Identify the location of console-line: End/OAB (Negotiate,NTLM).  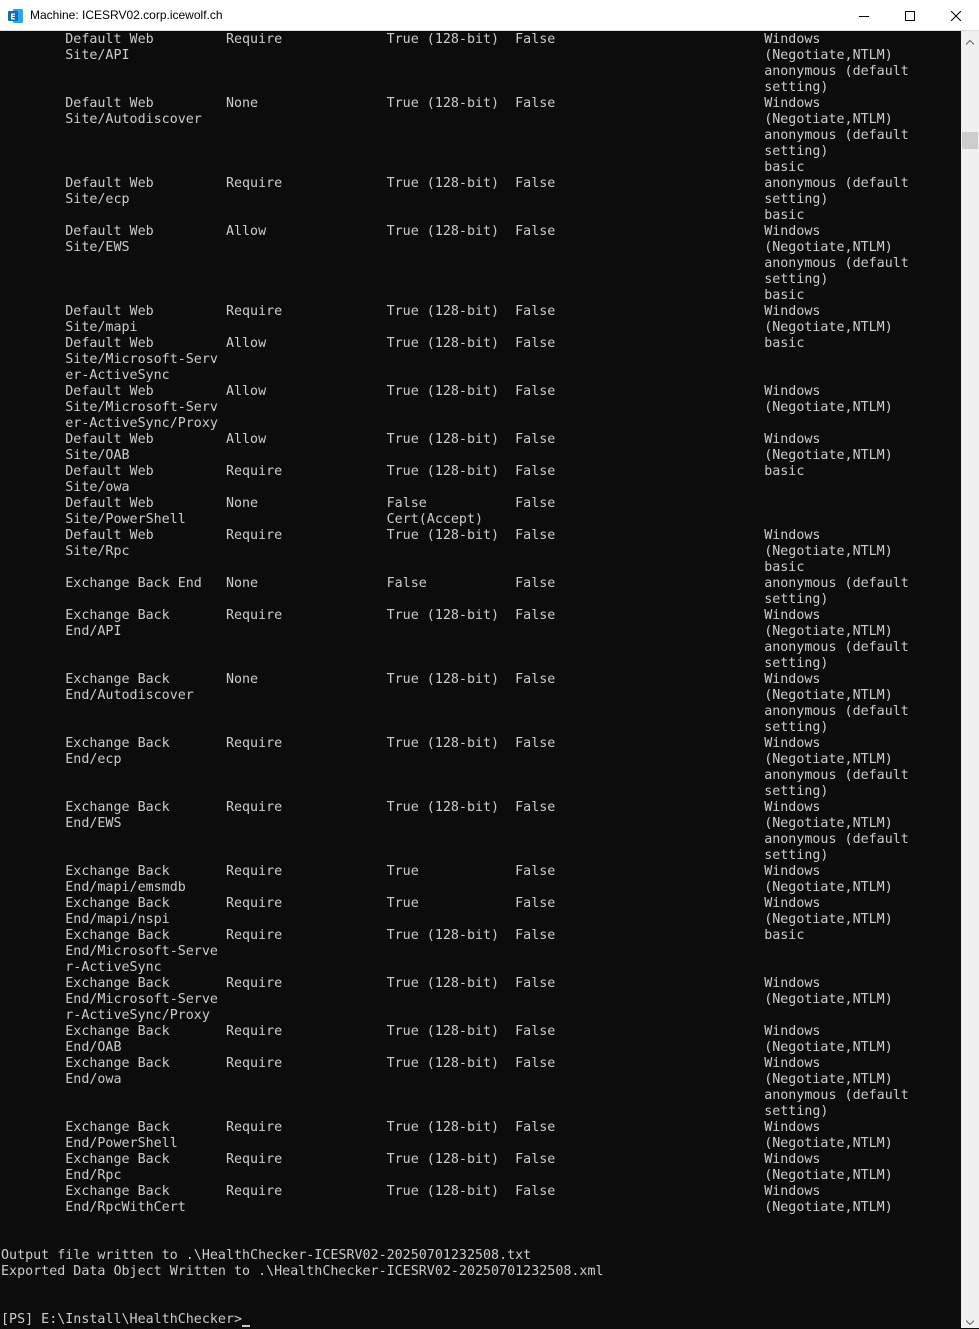
(447, 1047).